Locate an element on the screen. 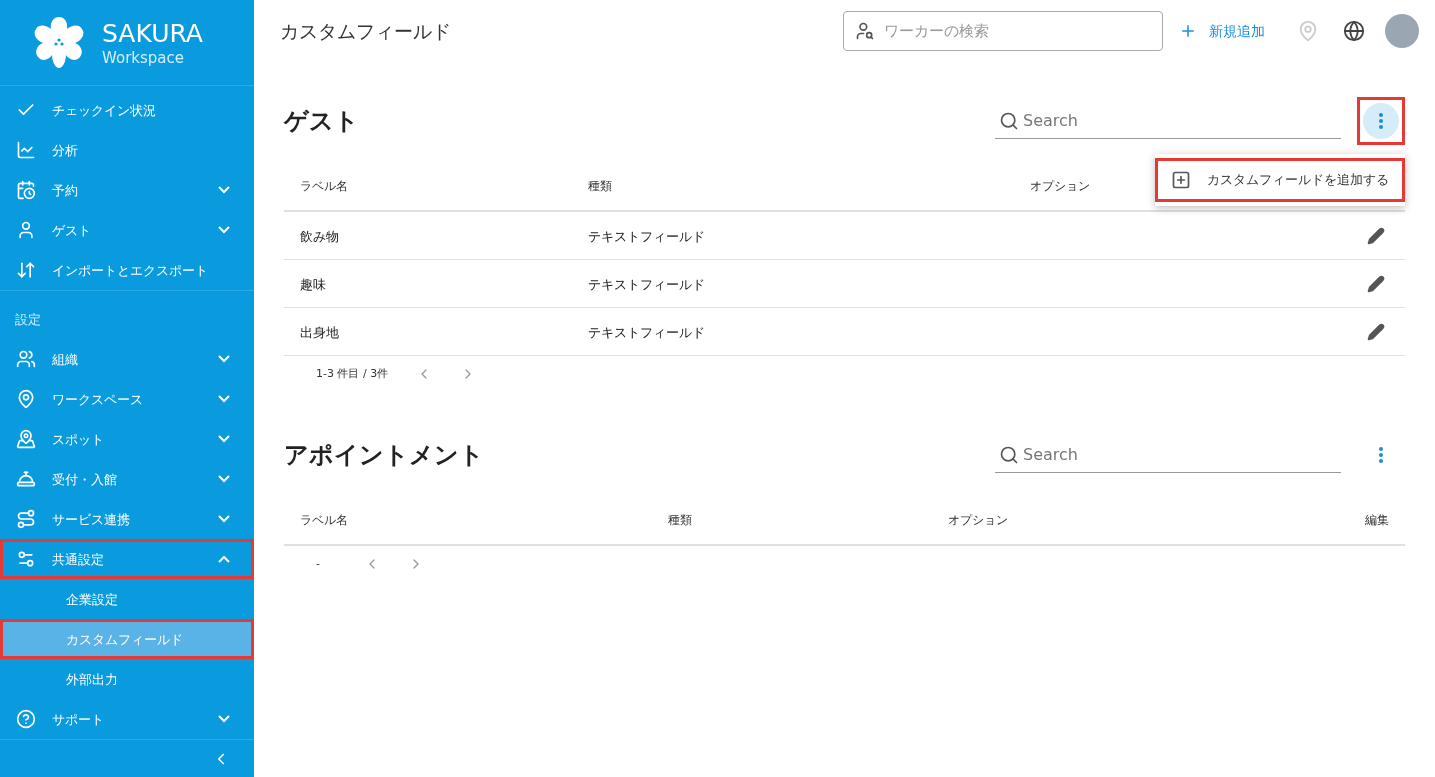  menu-item: カスタムフィールドを追加する is located at coordinates (1280, 180).